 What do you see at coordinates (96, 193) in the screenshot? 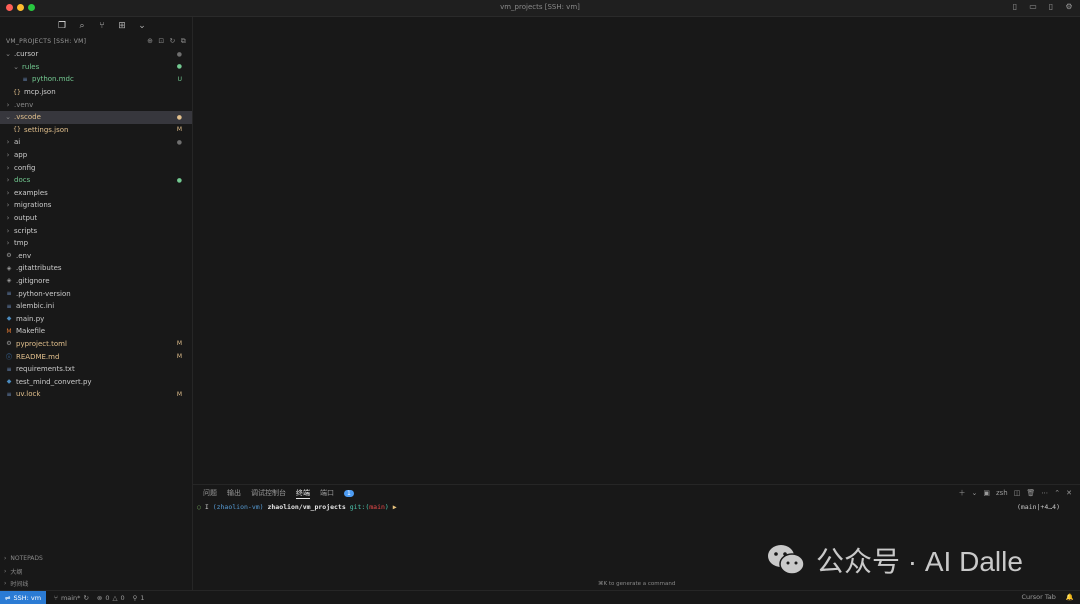
I see `tree-item-examples: › examples` at bounding box center [96, 193].